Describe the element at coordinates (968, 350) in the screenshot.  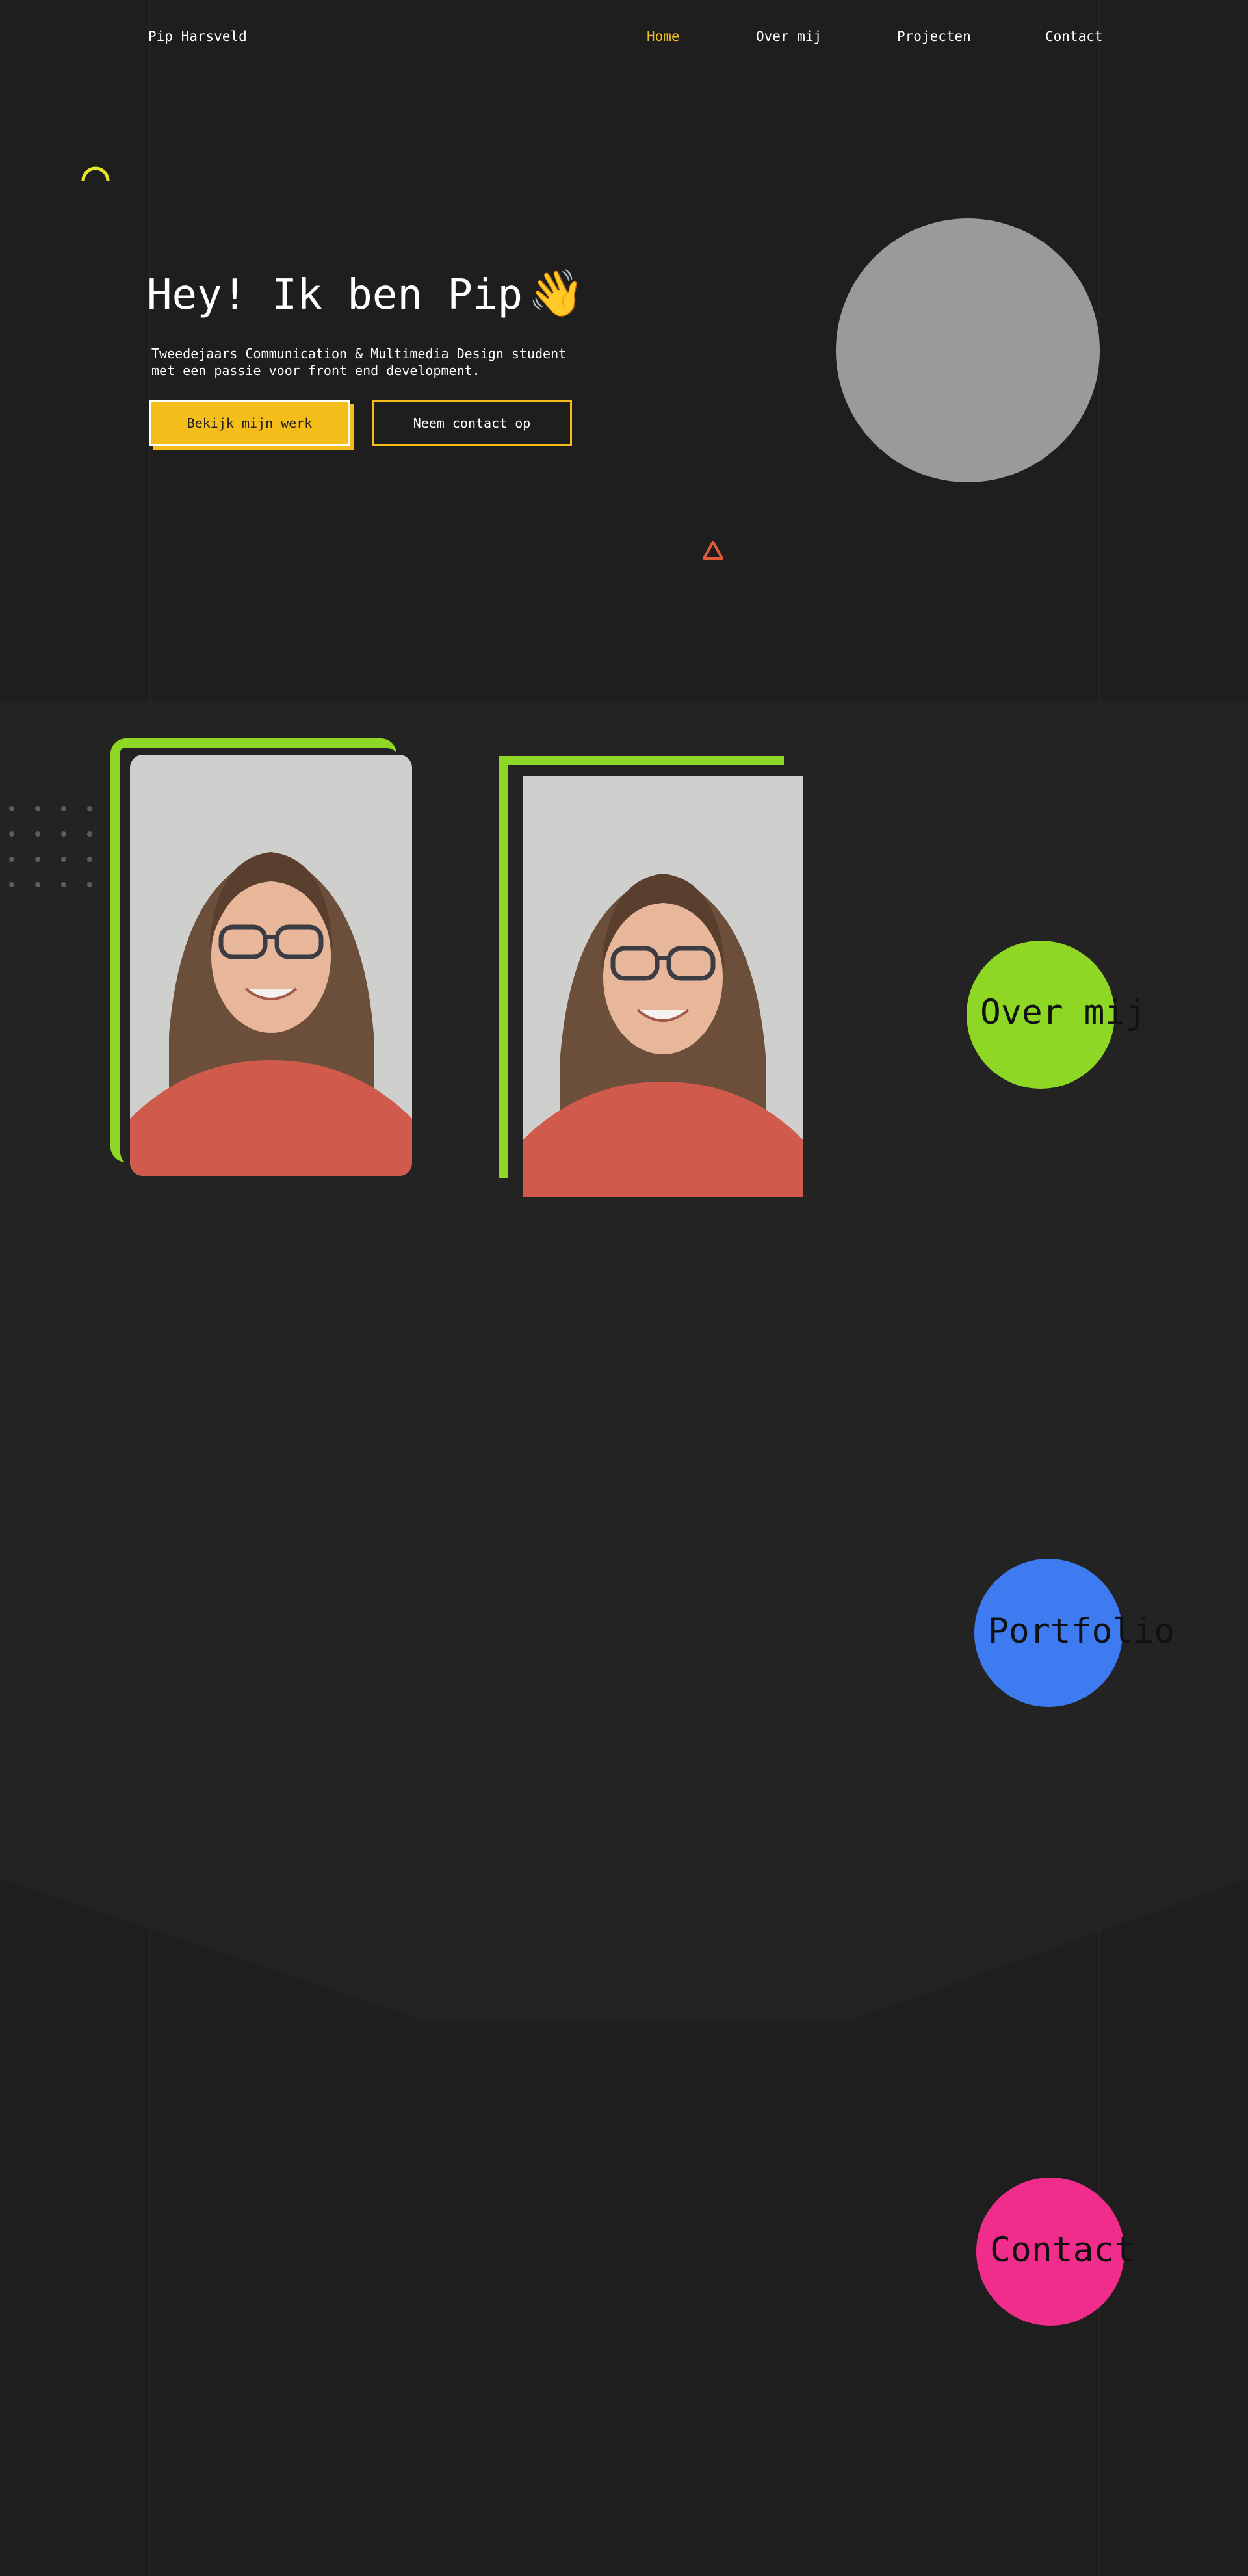
I see `hero-image-placeholder` at that location.